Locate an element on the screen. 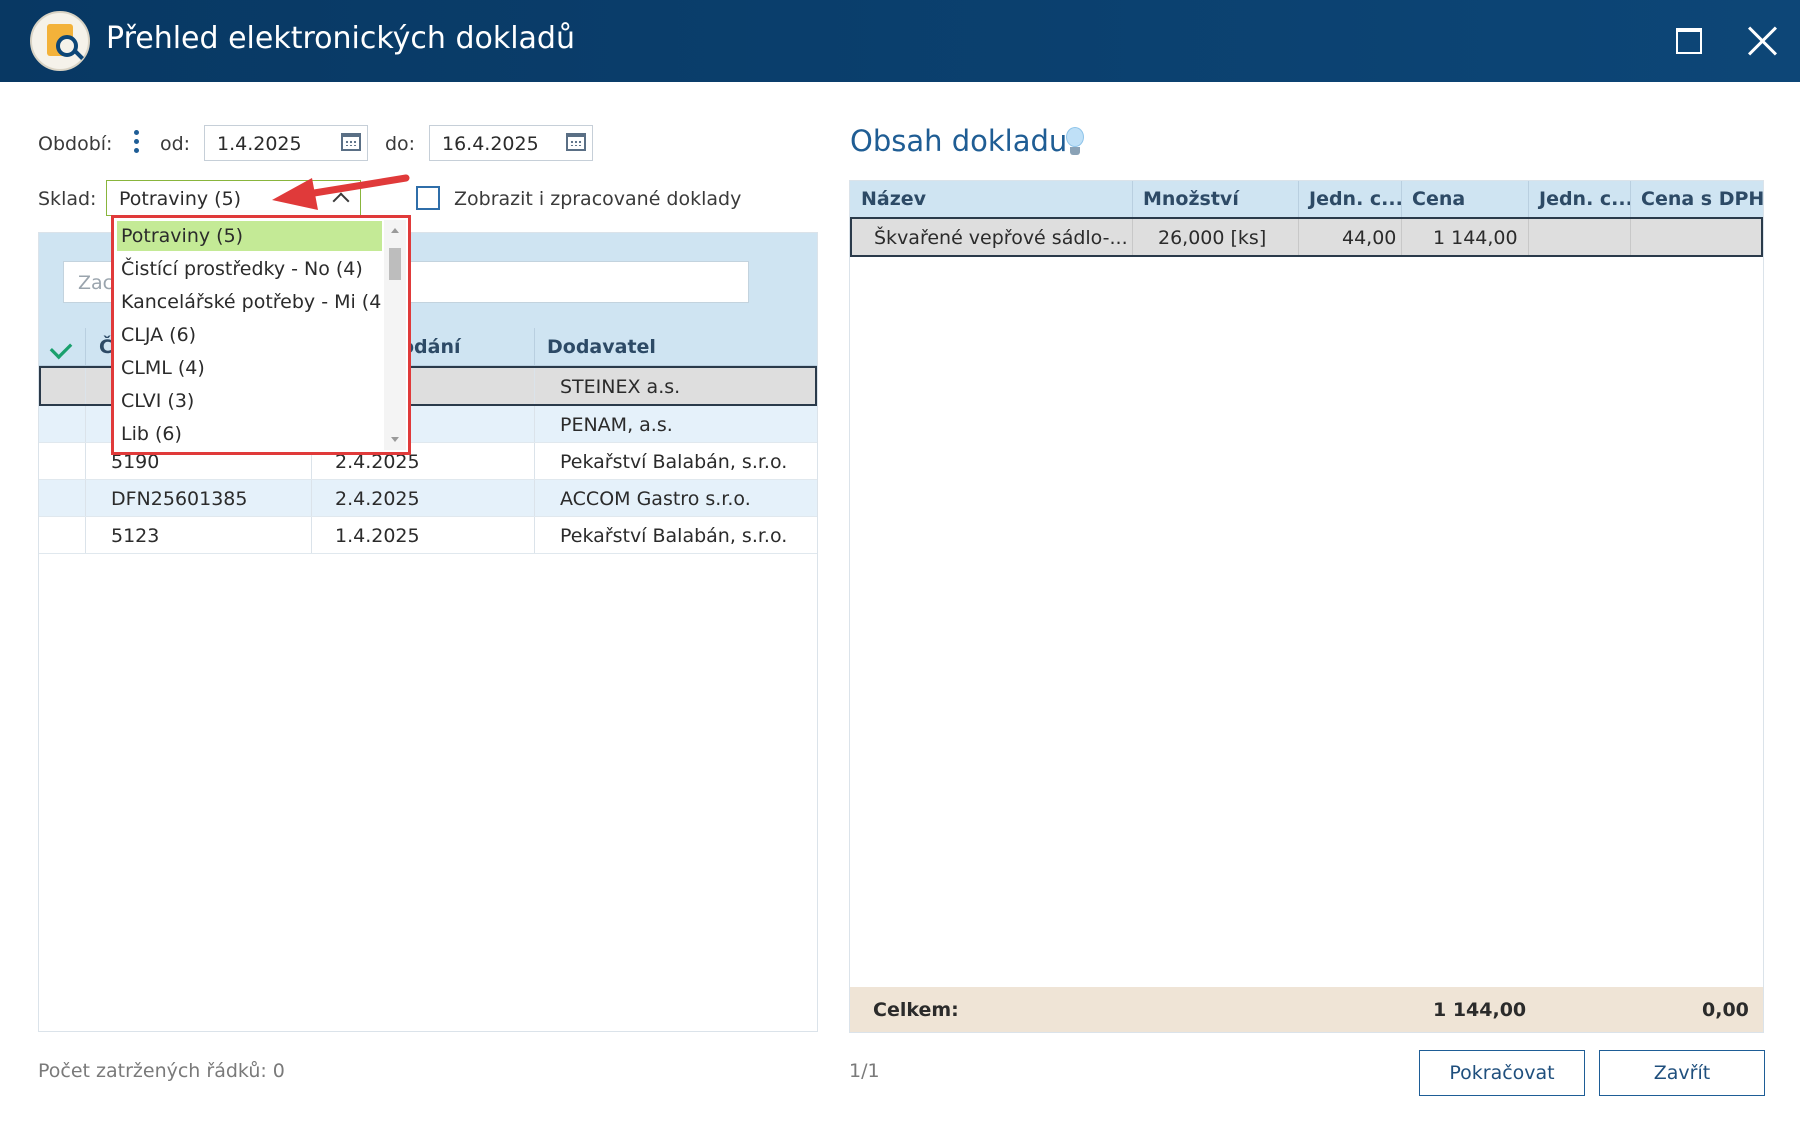 This screenshot has width=1800, height=1125. supplier-cell: ACCOM Gastro s.r.o. is located at coordinates (655, 499).